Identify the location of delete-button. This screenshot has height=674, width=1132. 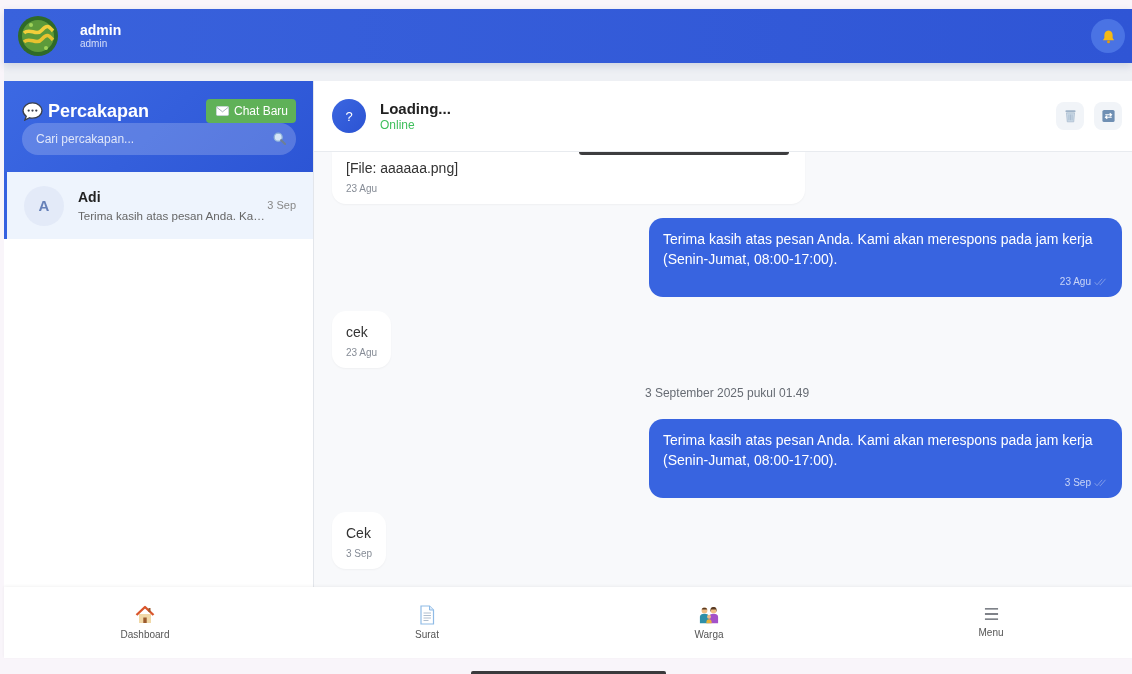
(1070, 116).